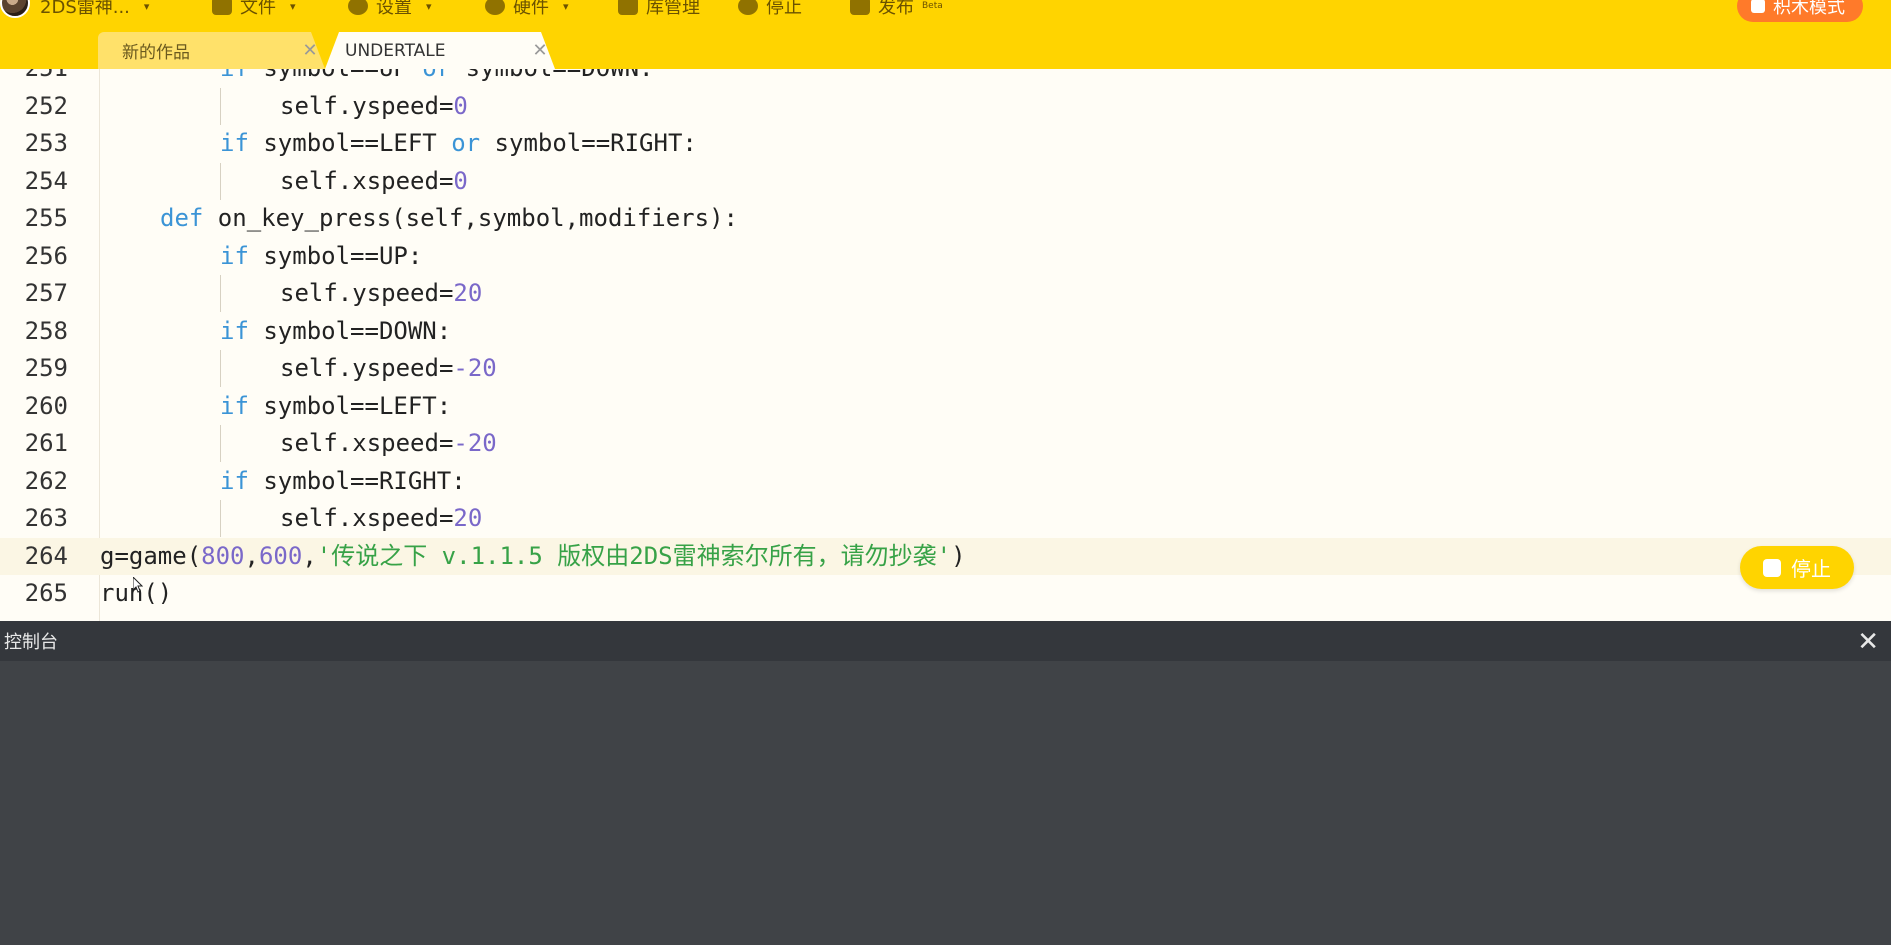  Describe the element at coordinates (358, 7) in the screenshot. I see `gear-icon` at that location.